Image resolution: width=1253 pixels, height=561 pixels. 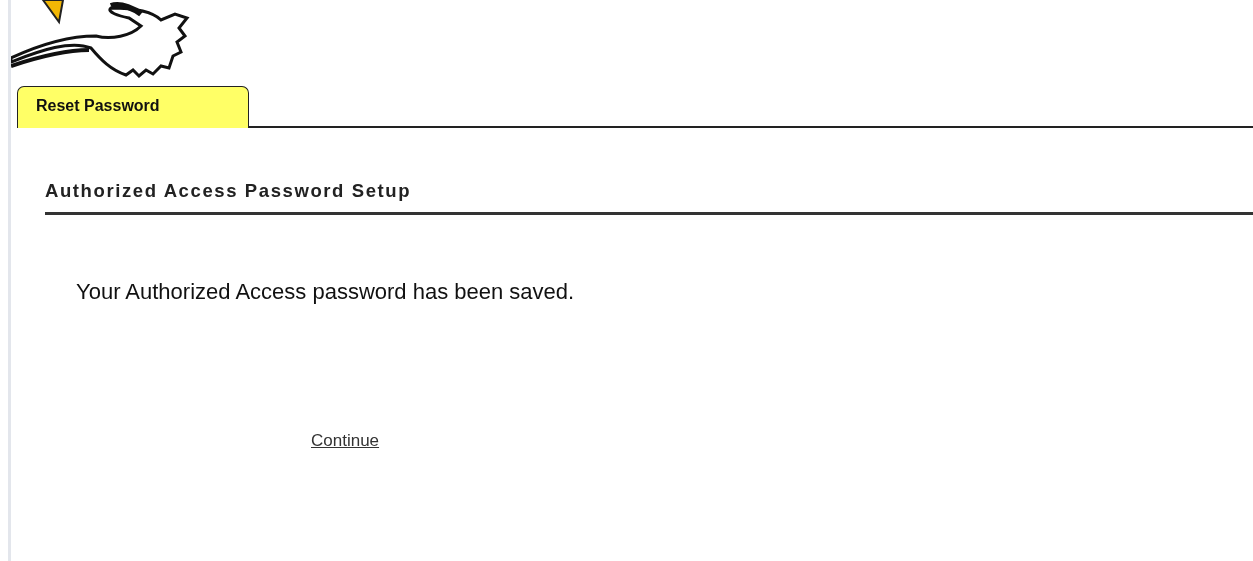 What do you see at coordinates (326, 292) in the screenshot?
I see `confirmation-message: Your Authorized Access password has been saved.` at bounding box center [326, 292].